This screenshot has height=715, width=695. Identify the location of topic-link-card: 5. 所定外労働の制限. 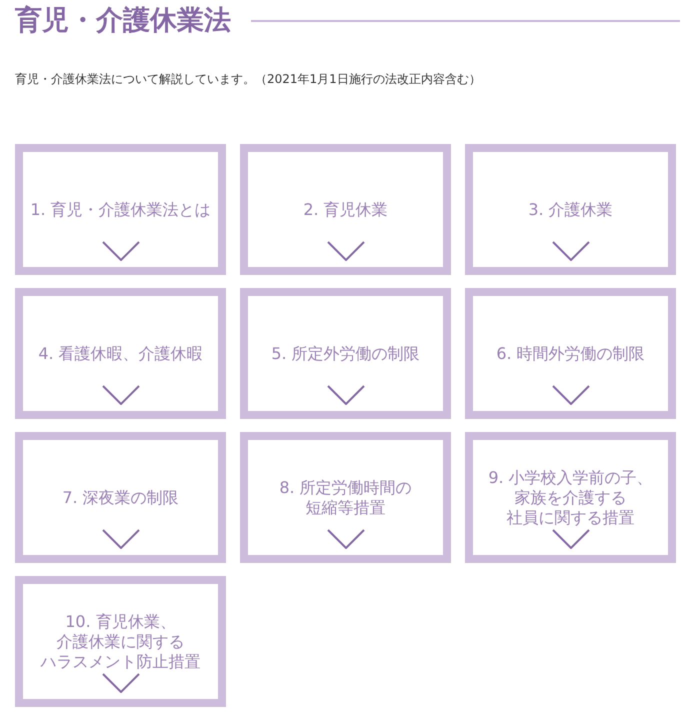
(345, 353).